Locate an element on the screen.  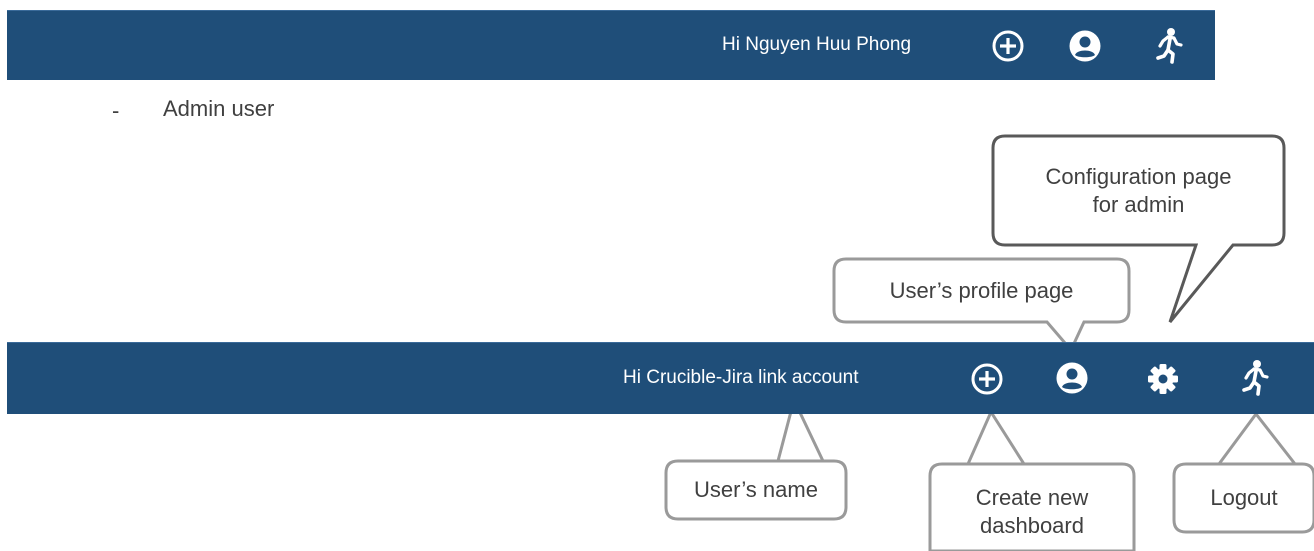
callout-profile: User’s profile page is located at coordinates (981, 290).